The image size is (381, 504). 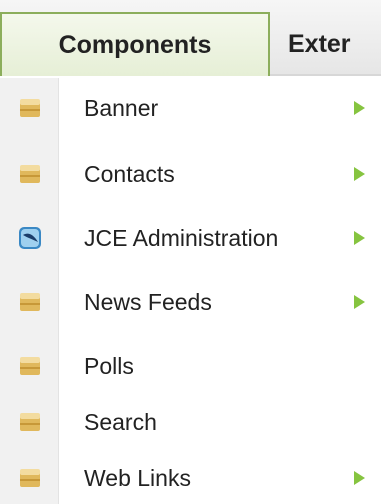 I want to click on menu-item-news-feeds: News Feeds, so click(x=190, y=302).